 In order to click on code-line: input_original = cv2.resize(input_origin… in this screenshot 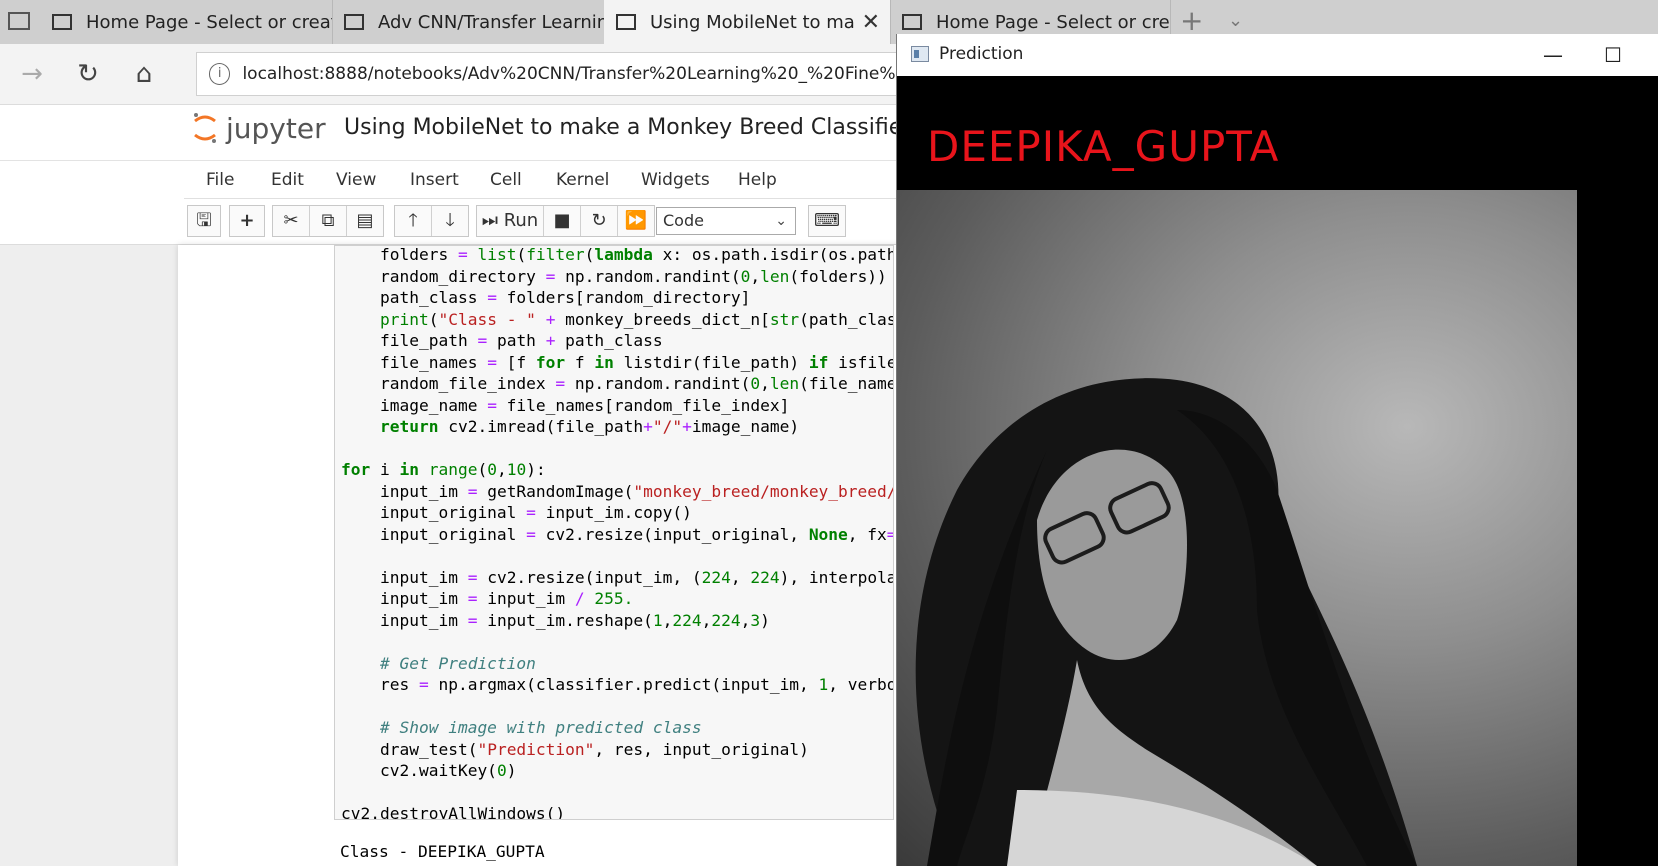, I will do `click(617, 534)`.